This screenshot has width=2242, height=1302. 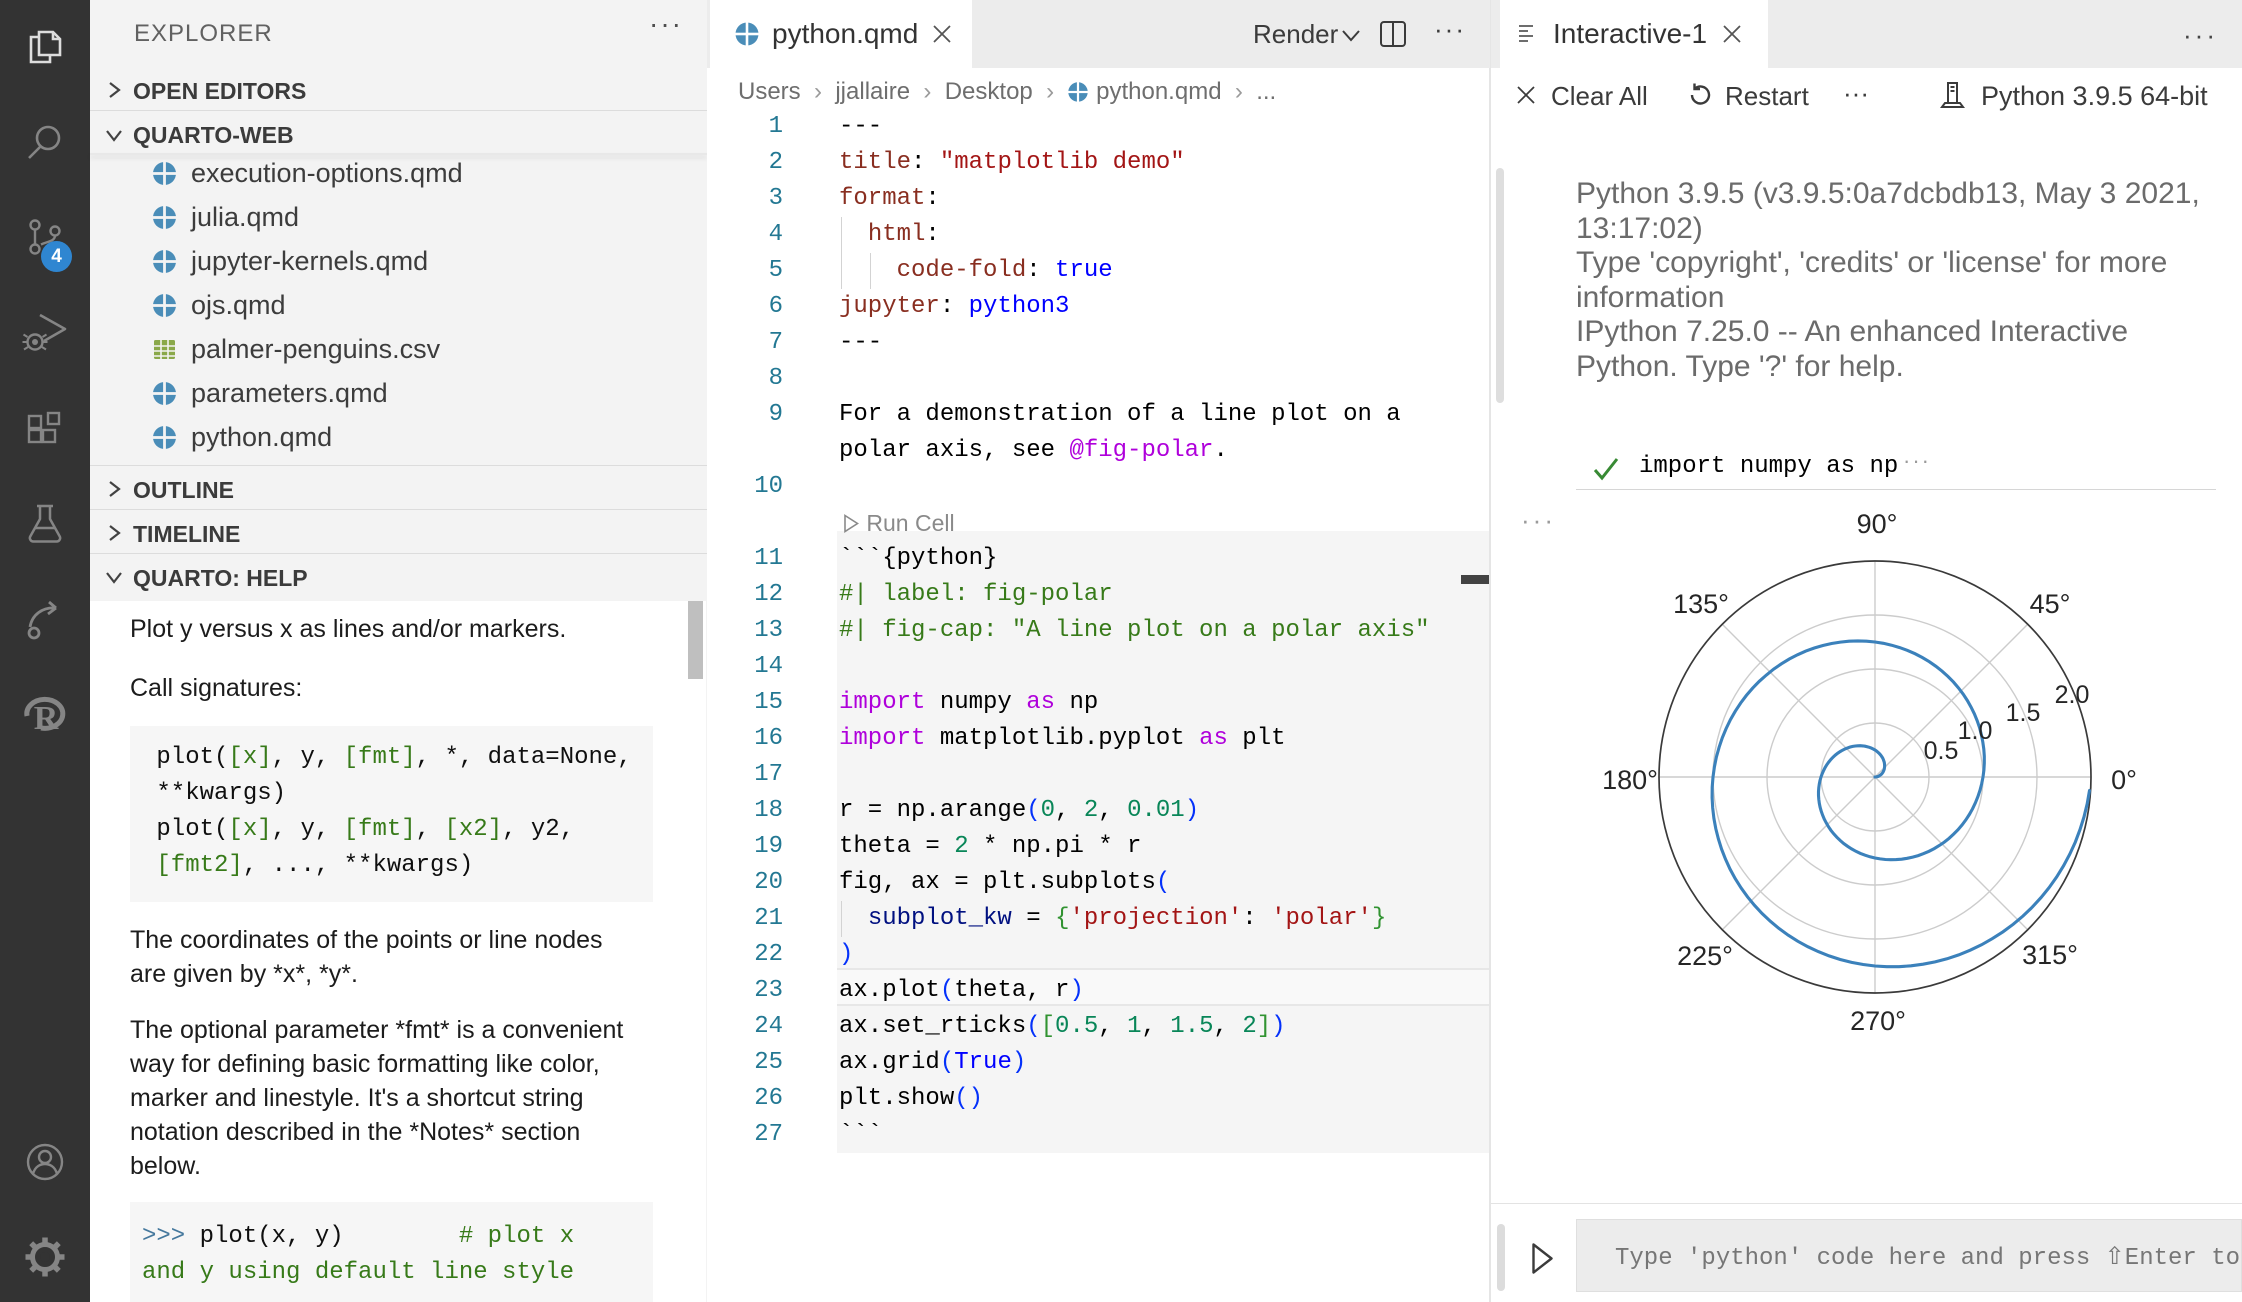 What do you see at coordinates (2124, 780) in the screenshot?
I see `svg-text: 0°` at bounding box center [2124, 780].